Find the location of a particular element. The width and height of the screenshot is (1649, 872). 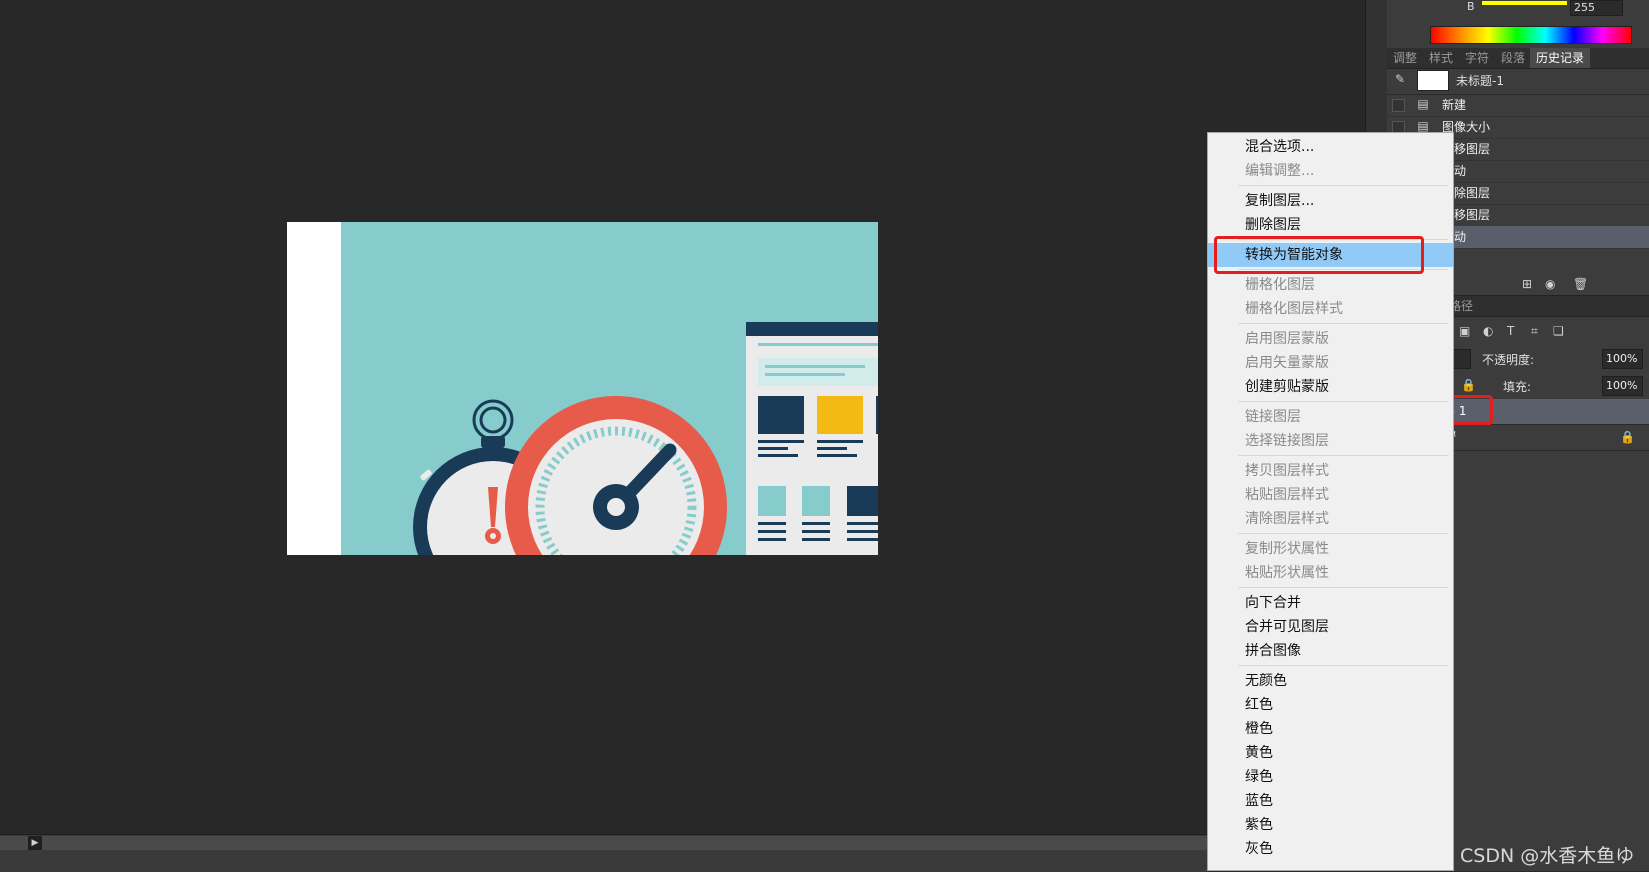

type-filter-icon: T is located at coordinates (1510, 331).